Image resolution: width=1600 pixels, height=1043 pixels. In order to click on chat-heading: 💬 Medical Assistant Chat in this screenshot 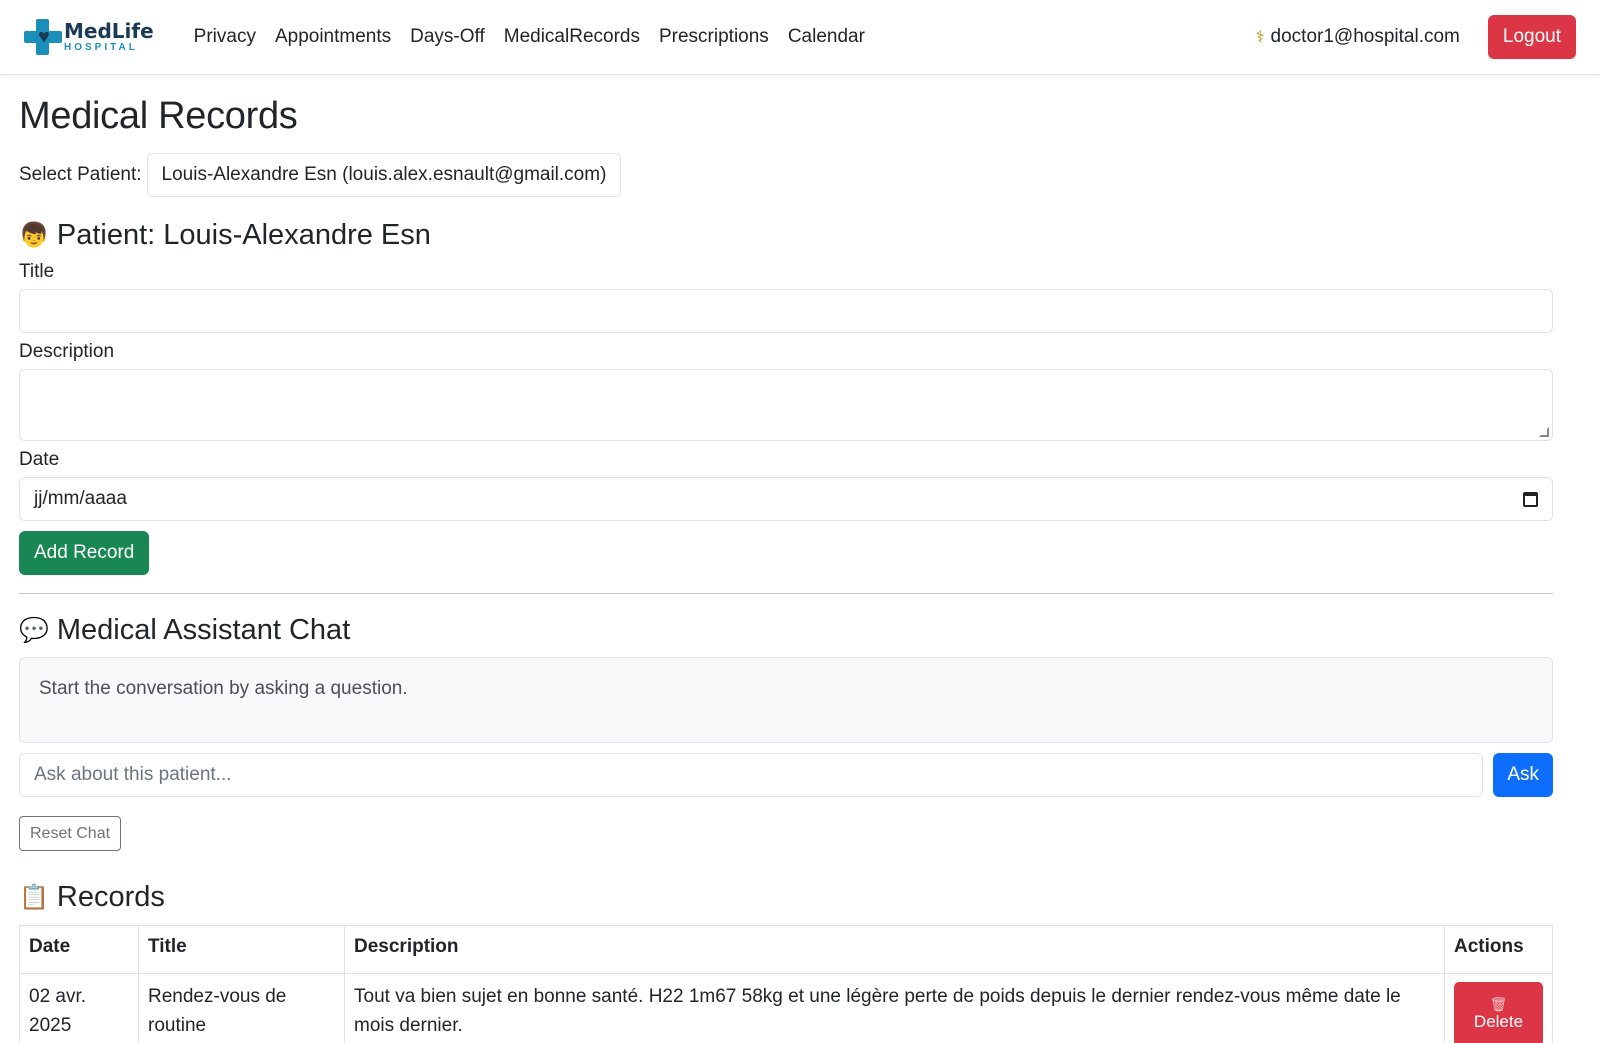, I will do `click(786, 630)`.